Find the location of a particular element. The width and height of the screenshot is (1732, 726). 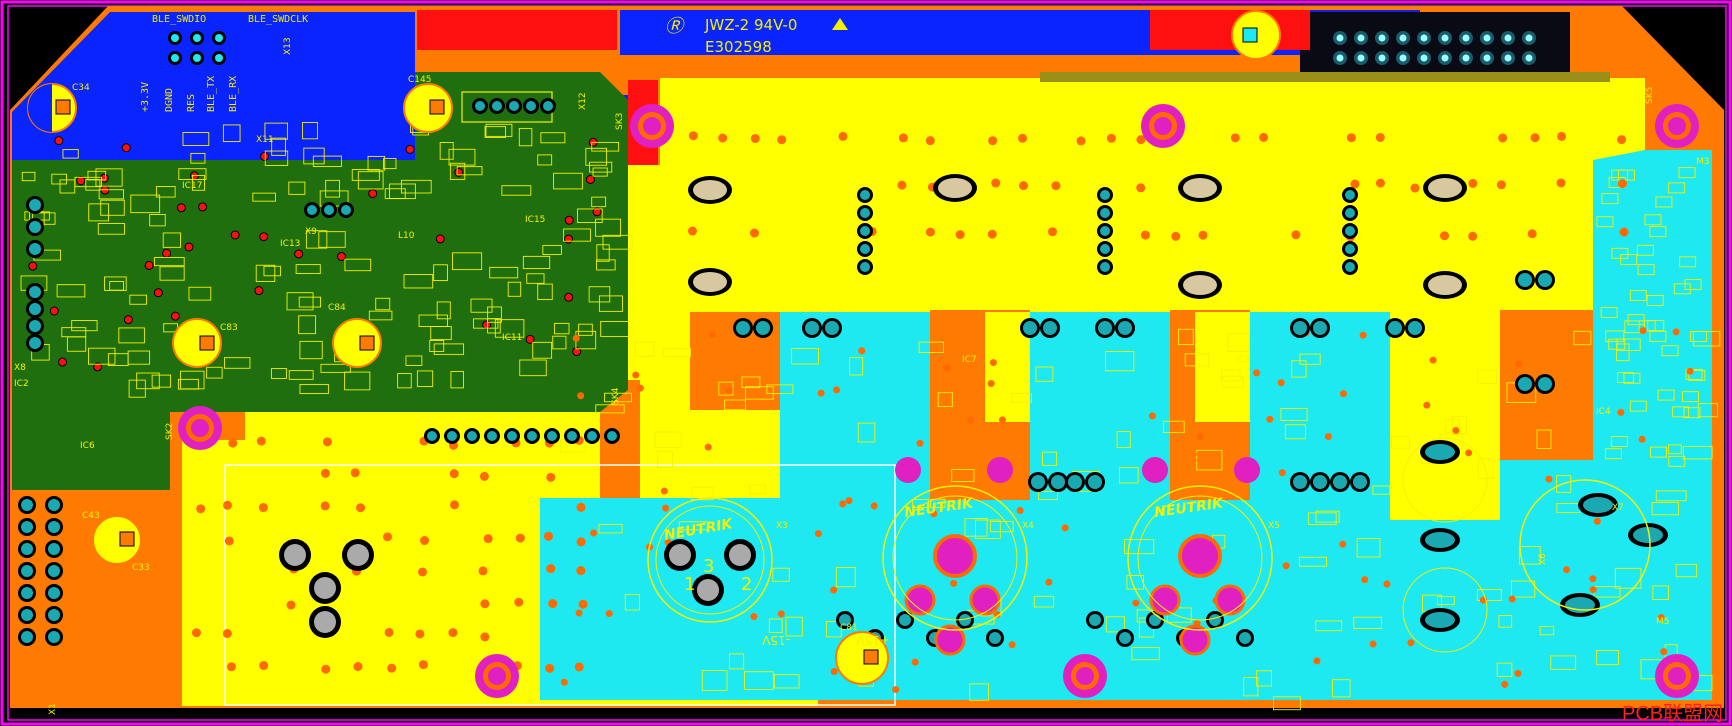

ref-m5: M5 is located at coordinates (1663, 622).